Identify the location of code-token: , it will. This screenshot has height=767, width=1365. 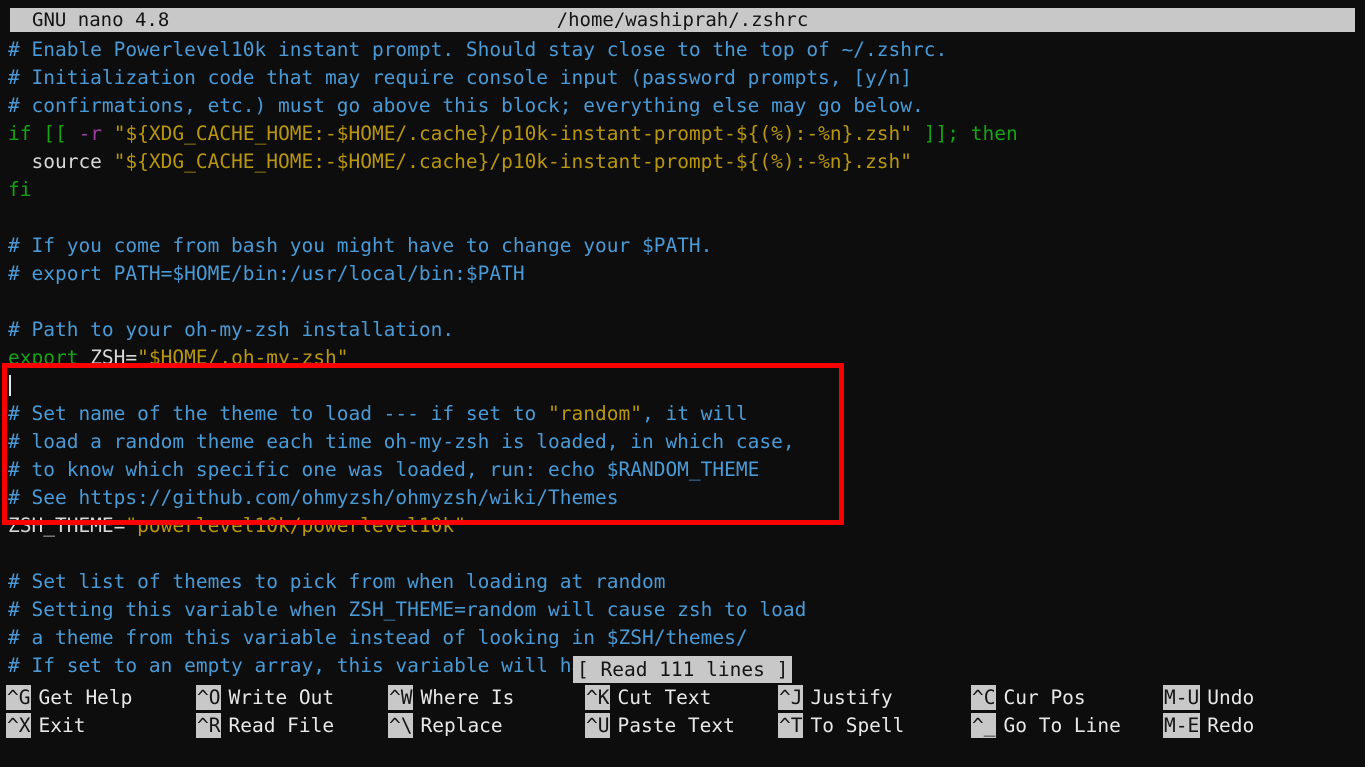
(694, 413).